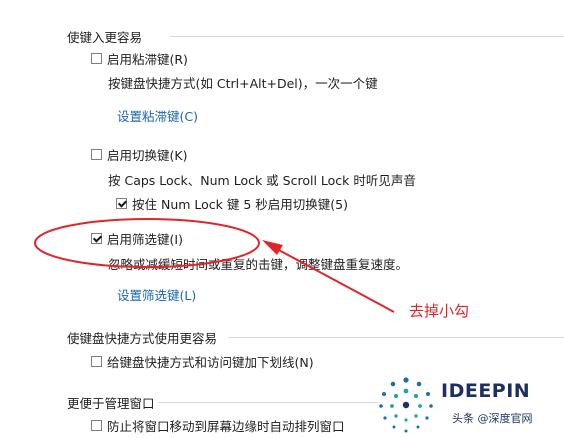 The image size is (564, 438). I want to click on watermark-logo-icon, so click(406, 405).